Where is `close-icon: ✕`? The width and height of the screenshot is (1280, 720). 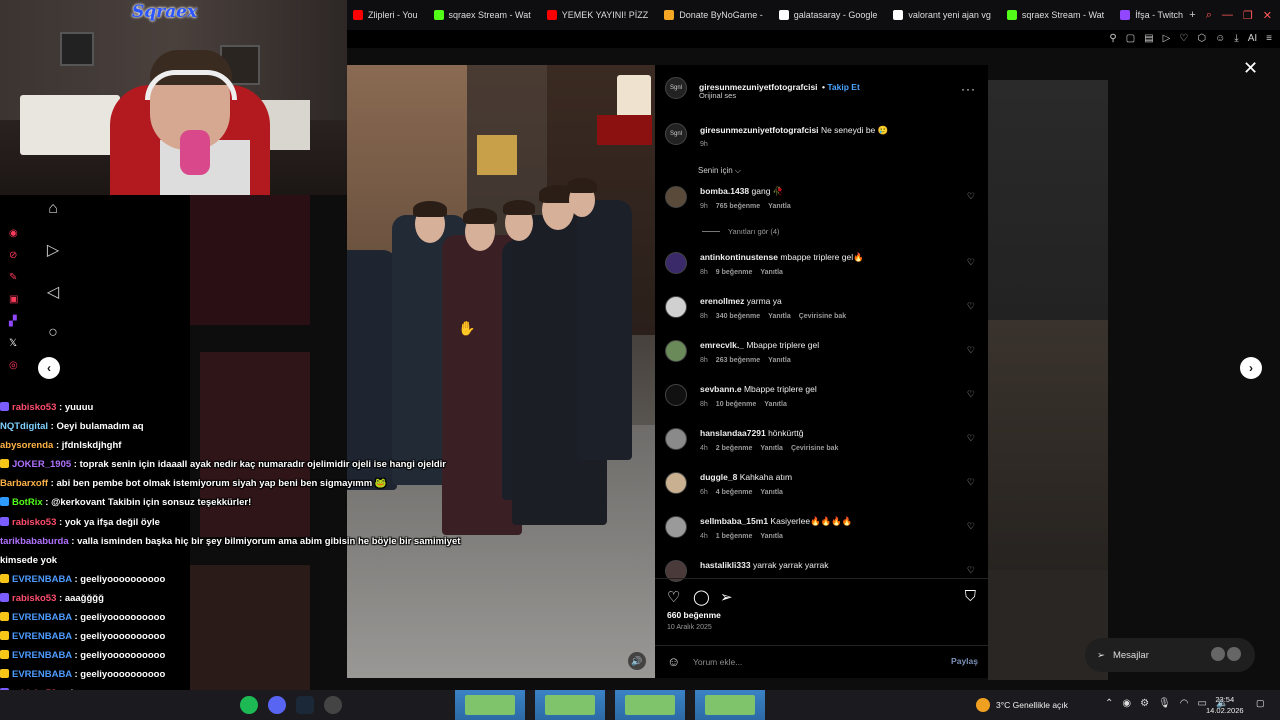 close-icon: ✕ is located at coordinates (1250, 68).